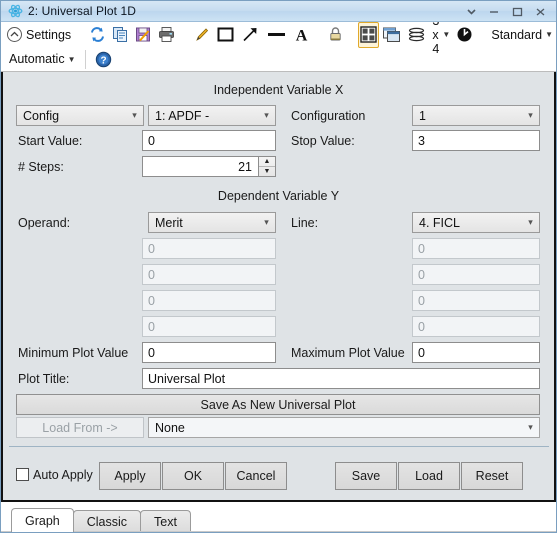 The width and height of the screenshot is (557, 533). I want to click on plot-title-label: Plot Title:, so click(44, 379).